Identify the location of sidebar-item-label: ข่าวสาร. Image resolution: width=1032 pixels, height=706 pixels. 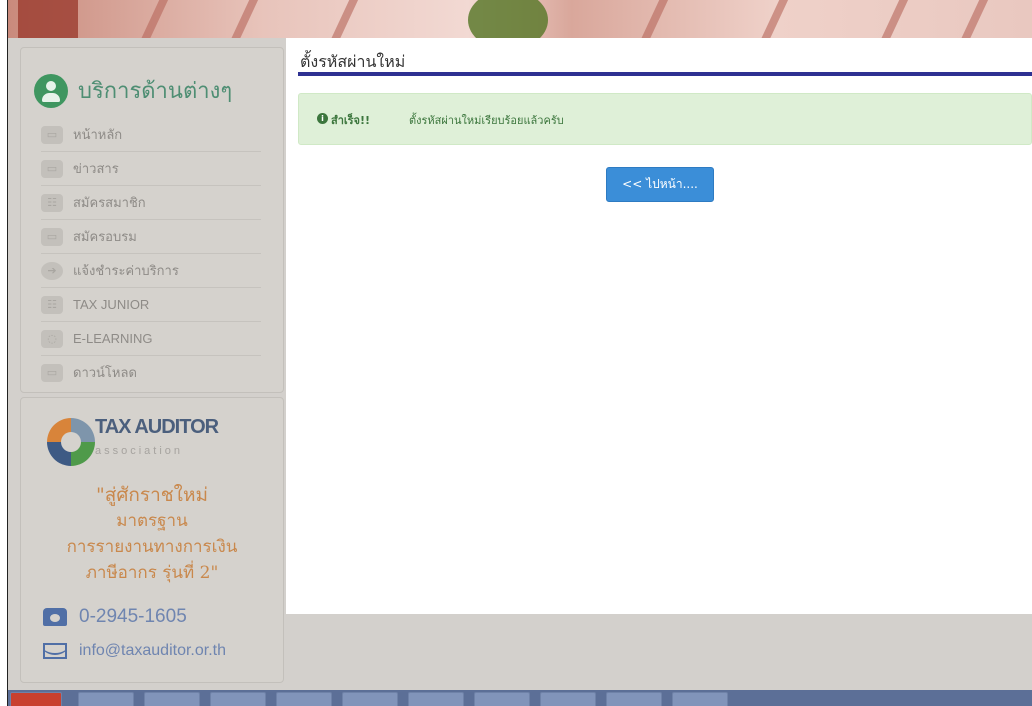
(96, 168).